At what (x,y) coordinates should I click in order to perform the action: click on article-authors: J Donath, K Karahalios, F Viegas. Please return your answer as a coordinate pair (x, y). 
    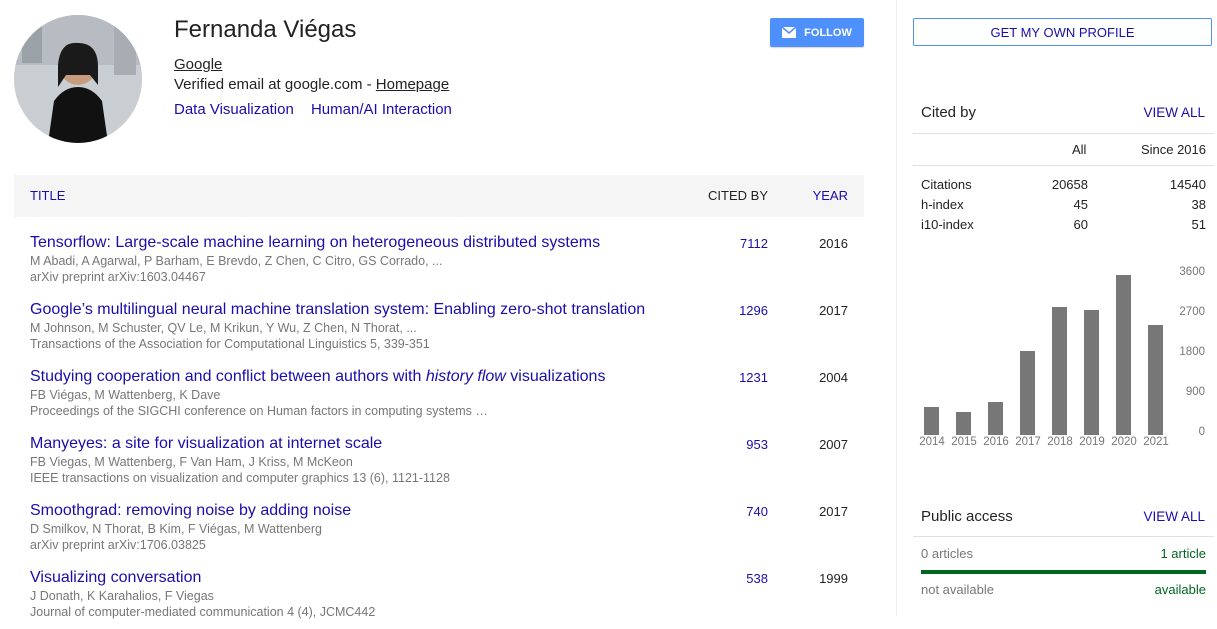
    Looking at the image, I should click on (122, 596).